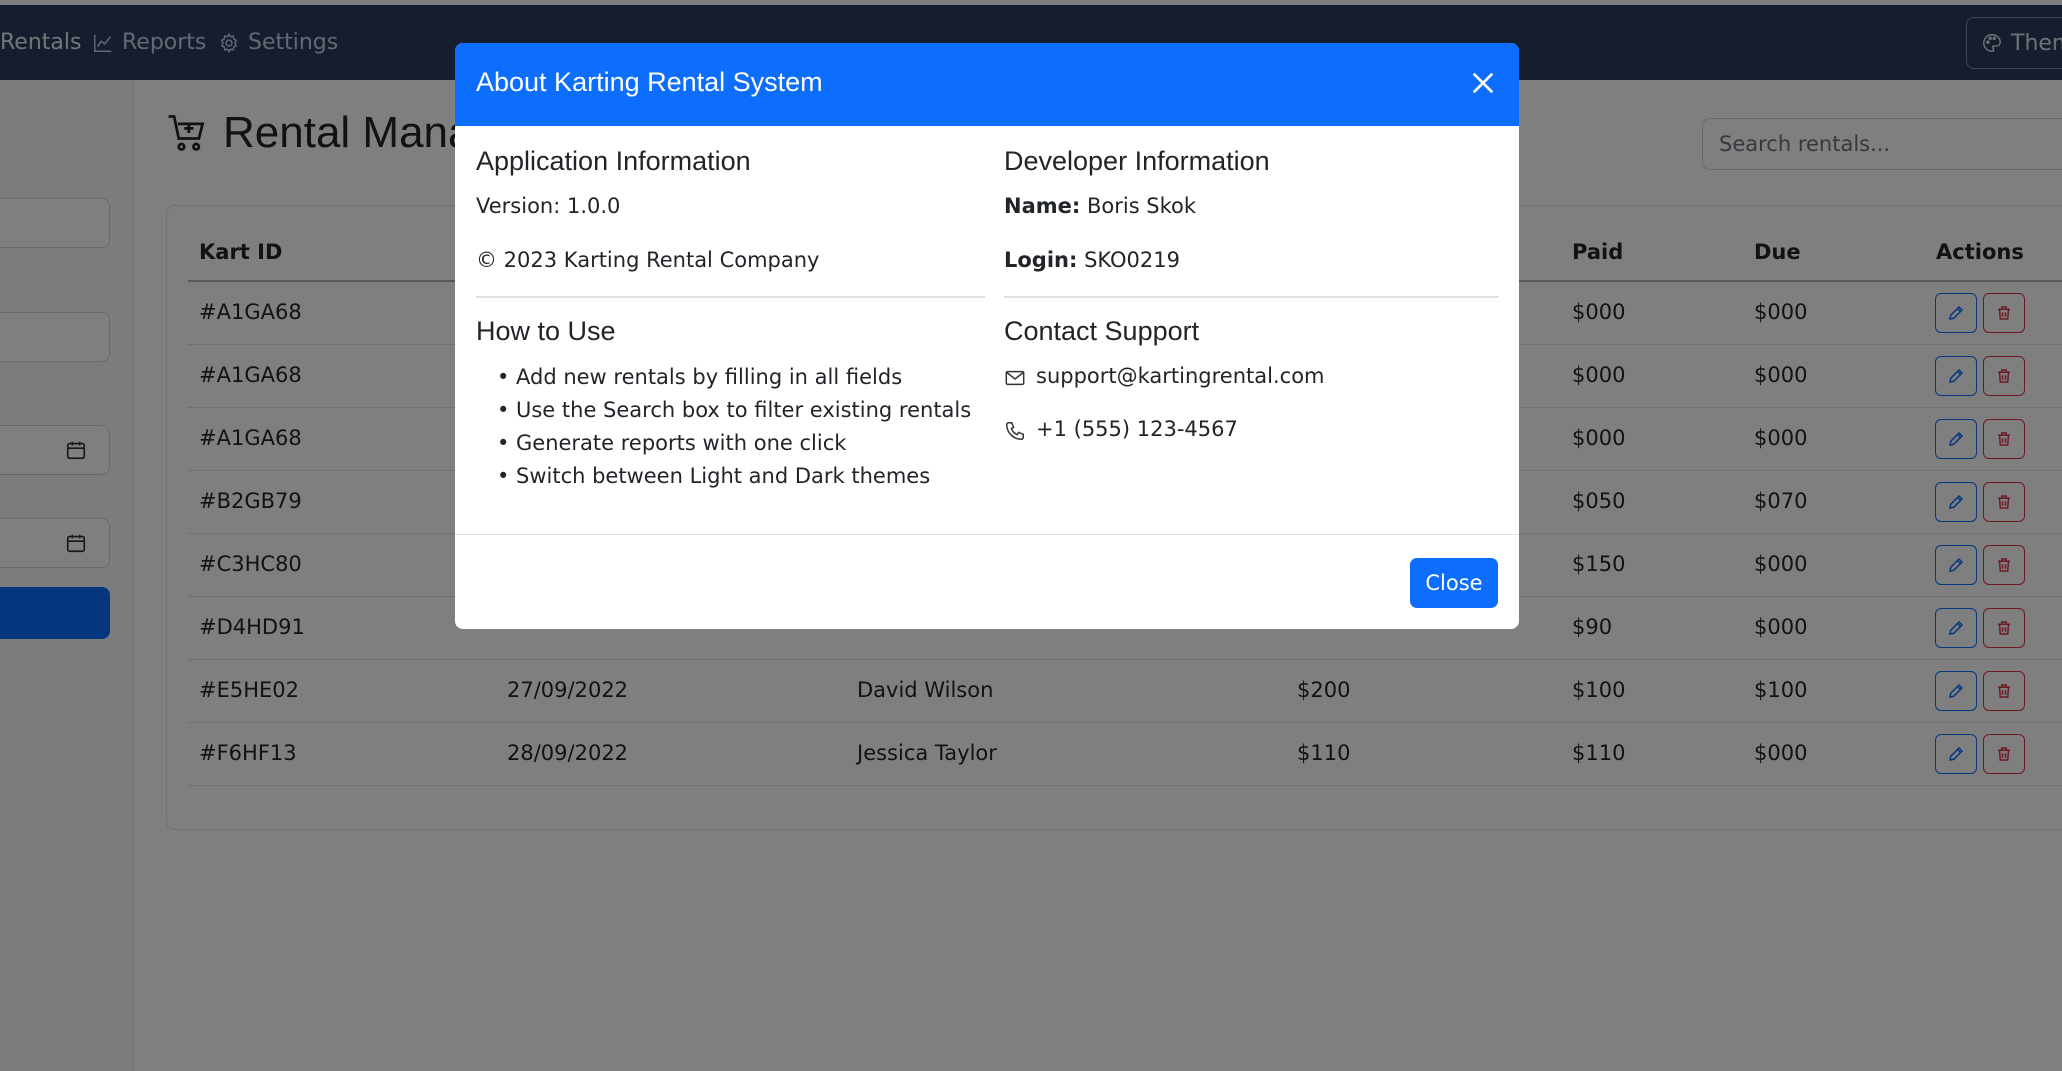 The width and height of the screenshot is (2062, 1071). What do you see at coordinates (546, 331) in the screenshot?
I see `how-to-heading: How to Use` at bounding box center [546, 331].